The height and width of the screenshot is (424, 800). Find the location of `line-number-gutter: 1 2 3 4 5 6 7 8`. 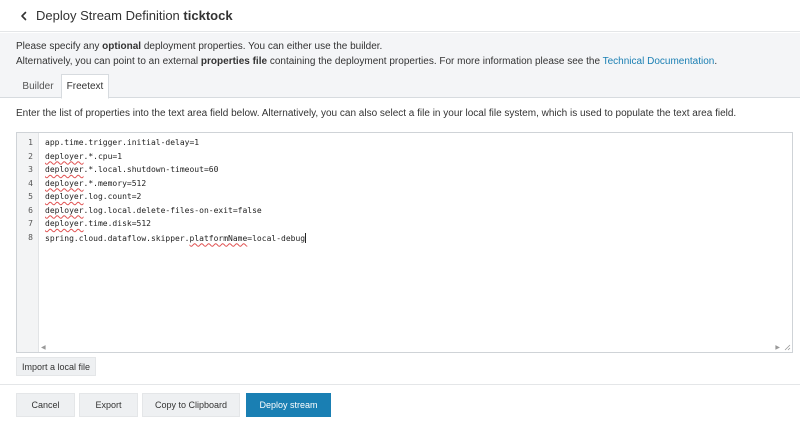

line-number-gutter: 1 2 3 4 5 6 7 8 is located at coordinates (28, 242).